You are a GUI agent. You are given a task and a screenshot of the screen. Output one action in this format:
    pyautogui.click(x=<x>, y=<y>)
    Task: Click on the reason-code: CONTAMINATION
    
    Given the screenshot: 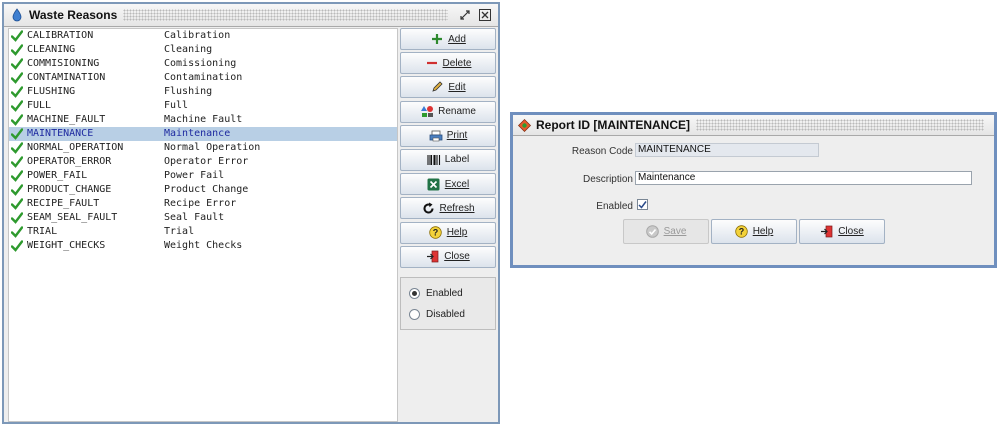 What is the action you would take?
    pyautogui.click(x=66, y=77)
    